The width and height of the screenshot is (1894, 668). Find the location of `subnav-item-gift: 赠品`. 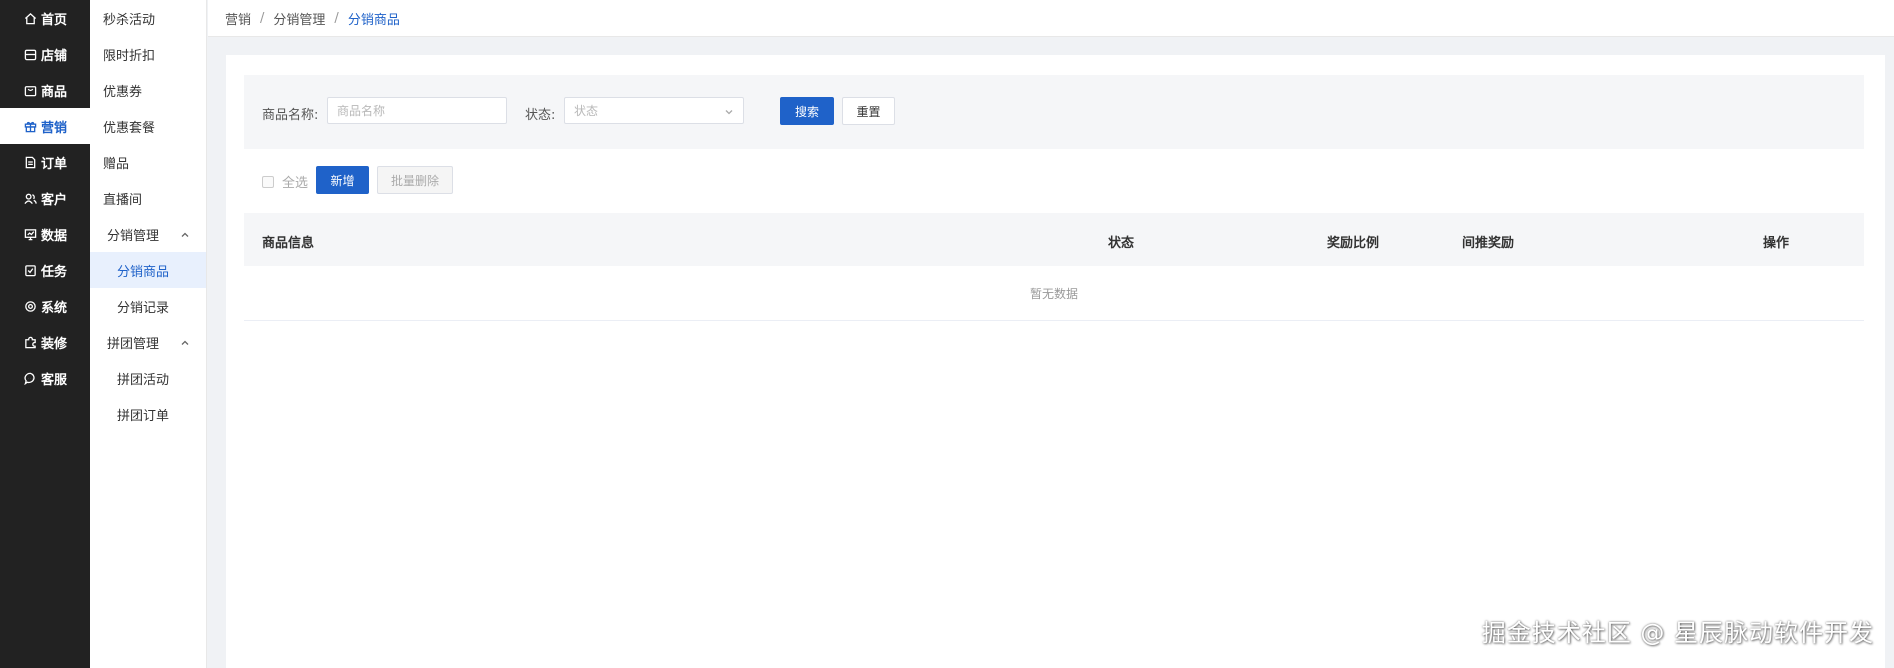

subnav-item-gift: 赠品 is located at coordinates (148, 162).